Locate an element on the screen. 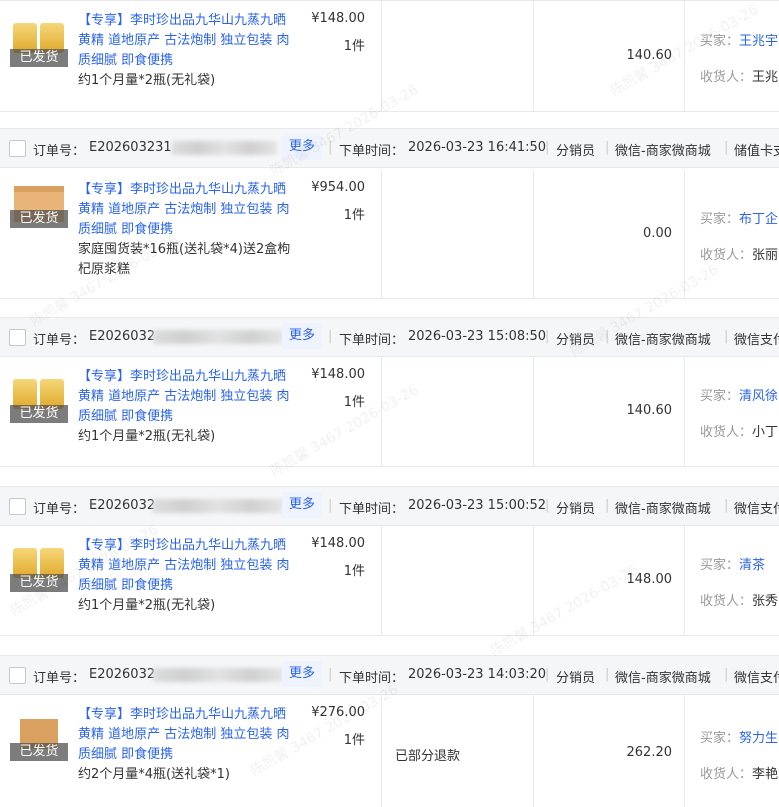 The height and width of the screenshot is (807, 779). order-time-value: 2026-03-23 15:00:52 is located at coordinates (477, 505).